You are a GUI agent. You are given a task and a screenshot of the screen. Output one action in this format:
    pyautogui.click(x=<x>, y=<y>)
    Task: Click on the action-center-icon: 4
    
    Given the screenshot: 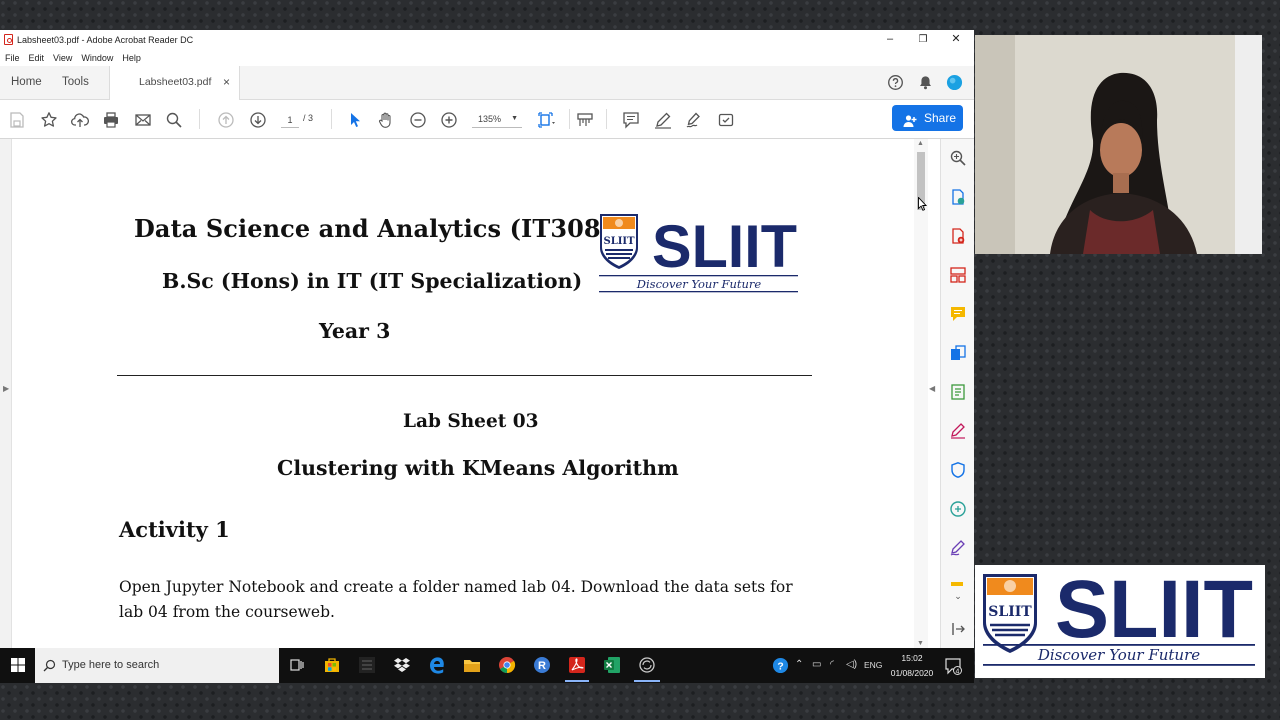 What is the action you would take?
    pyautogui.click(x=953, y=666)
    